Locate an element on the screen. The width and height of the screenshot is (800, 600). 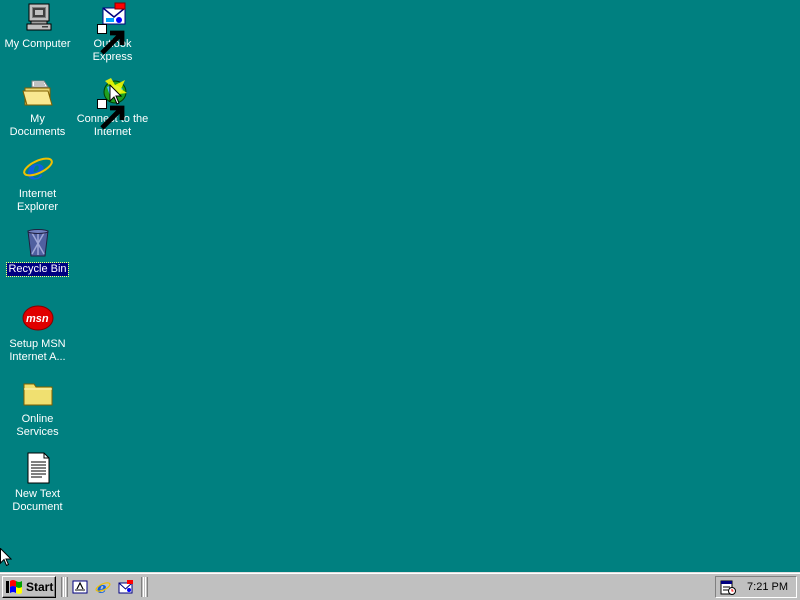
ie-quicklaunch-icon: e is located at coordinates (103, 587).